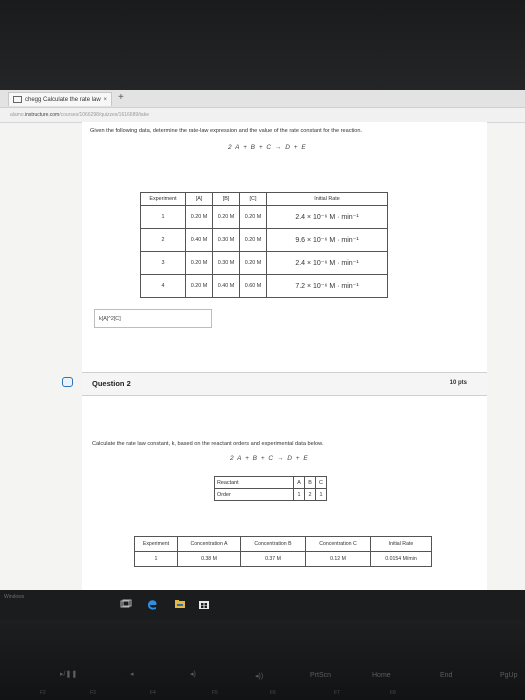 This screenshot has height=700, width=525. I want to click on table-row: Reactant A B C, so click(270, 482).